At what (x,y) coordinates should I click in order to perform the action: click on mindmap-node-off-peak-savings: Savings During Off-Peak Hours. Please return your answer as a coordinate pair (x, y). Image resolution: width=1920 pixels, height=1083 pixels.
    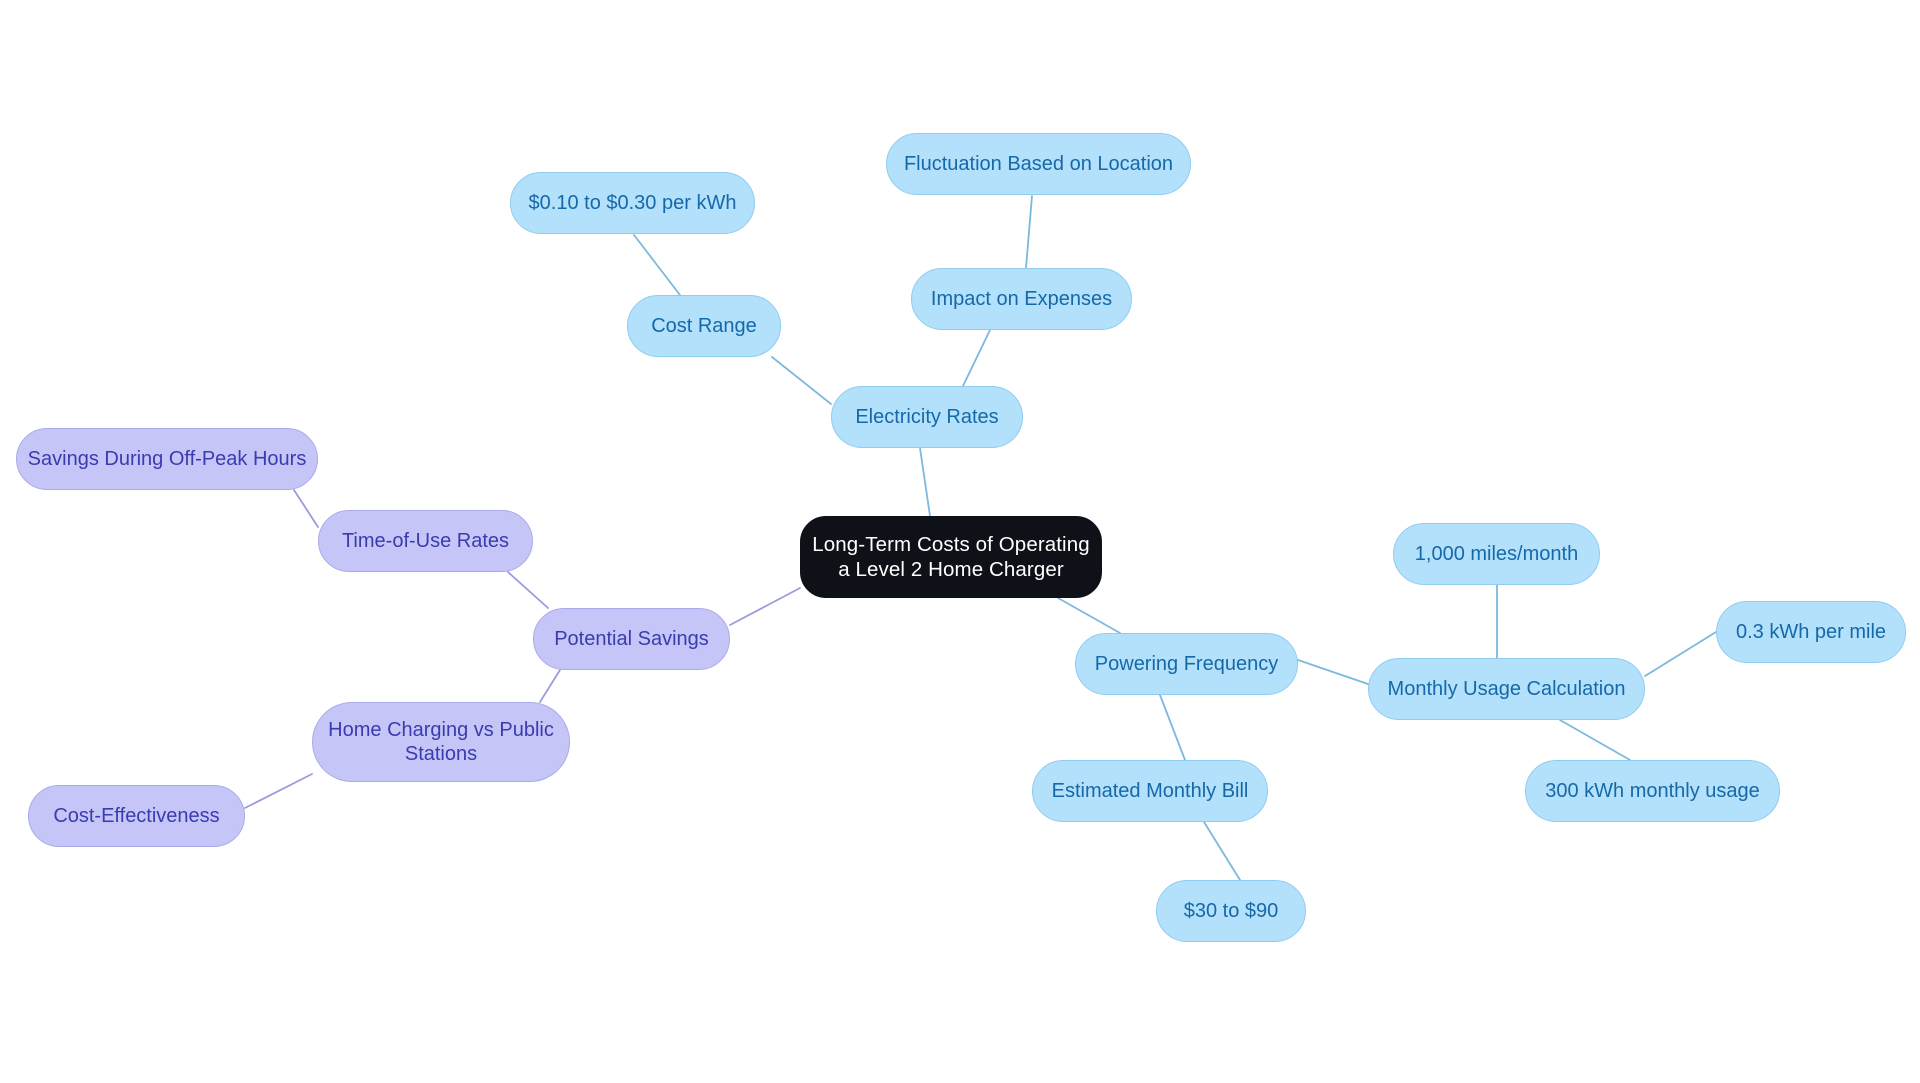
    Looking at the image, I should click on (167, 459).